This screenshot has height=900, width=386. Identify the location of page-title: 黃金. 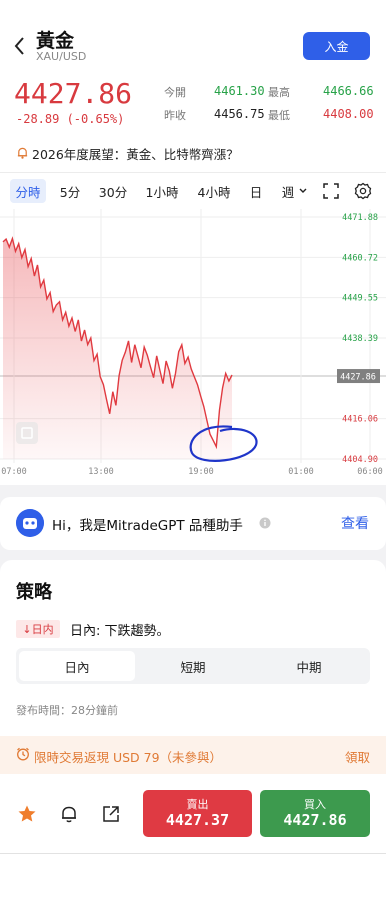
(55, 41).